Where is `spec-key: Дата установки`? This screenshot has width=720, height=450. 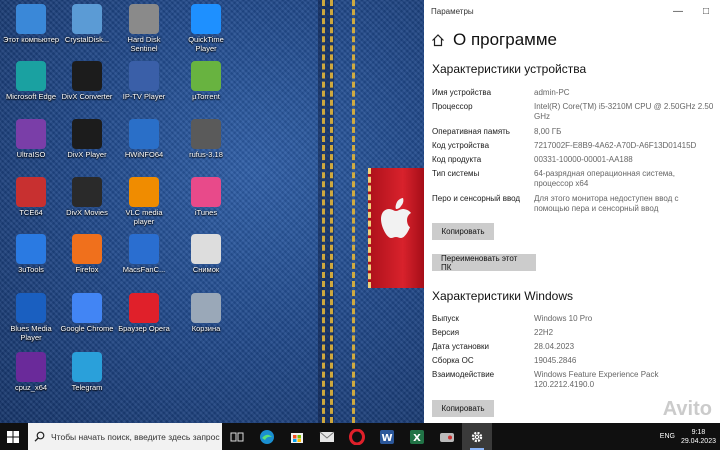 spec-key: Дата установки is located at coordinates (460, 346).